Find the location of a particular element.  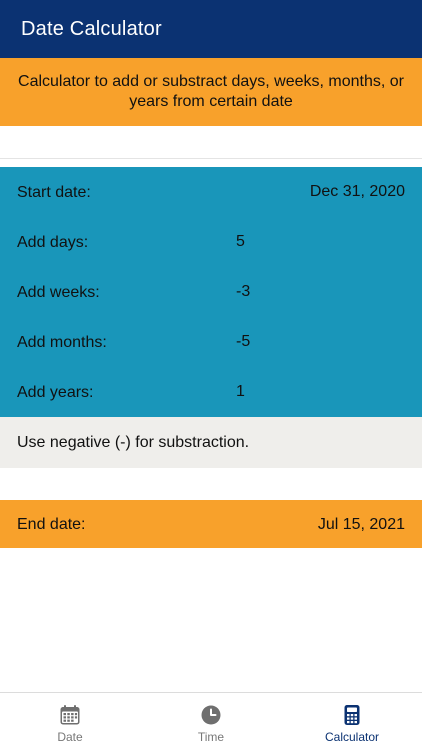

add-months-input: -5 is located at coordinates (243, 342).